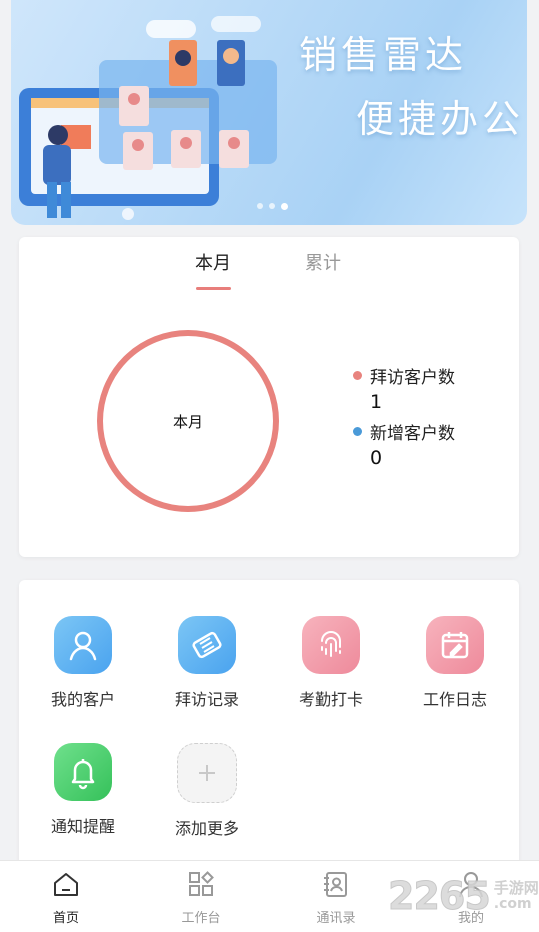 This screenshot has height=932, width=539. What do you see at coordinates (516, 888) in the screenshot?
I see `watermark-cn: 手游网` at bounding box center [516, 888].